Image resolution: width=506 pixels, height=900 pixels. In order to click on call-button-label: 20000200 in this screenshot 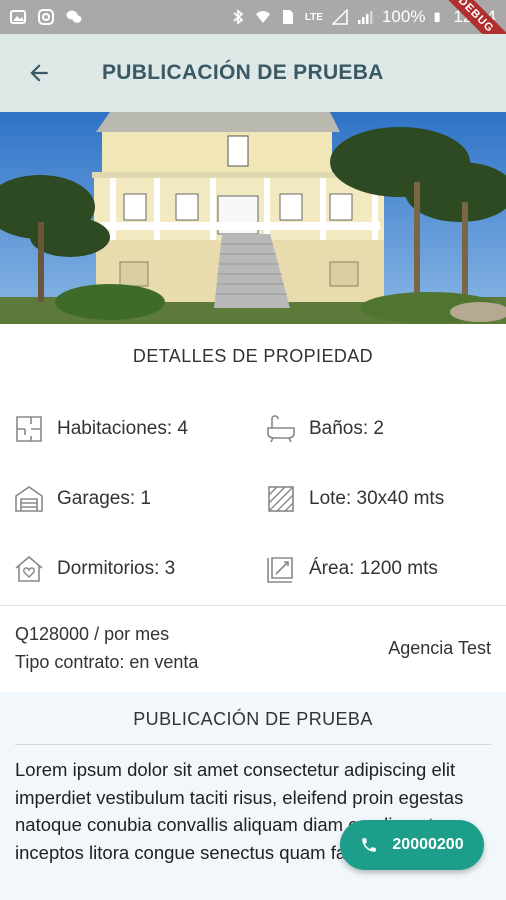, I will do `click(428, 844)`.